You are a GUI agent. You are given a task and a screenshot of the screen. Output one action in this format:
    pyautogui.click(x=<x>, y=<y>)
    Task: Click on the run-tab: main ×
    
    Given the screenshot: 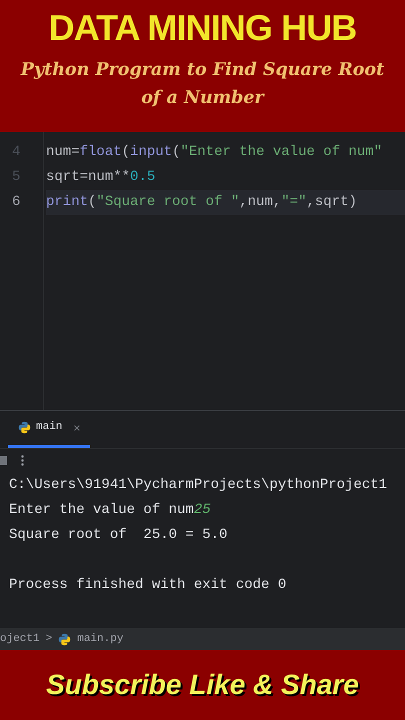 What is the action you would take?
    pyautogui.click(x=49, y=429)
    